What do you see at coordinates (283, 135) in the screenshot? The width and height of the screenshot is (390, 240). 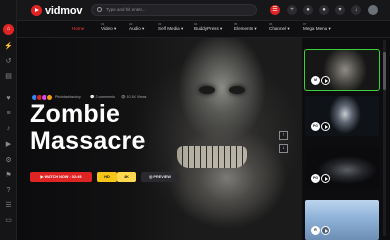 I see `slider-up-button: ↑` at bounding box center [283, 135].